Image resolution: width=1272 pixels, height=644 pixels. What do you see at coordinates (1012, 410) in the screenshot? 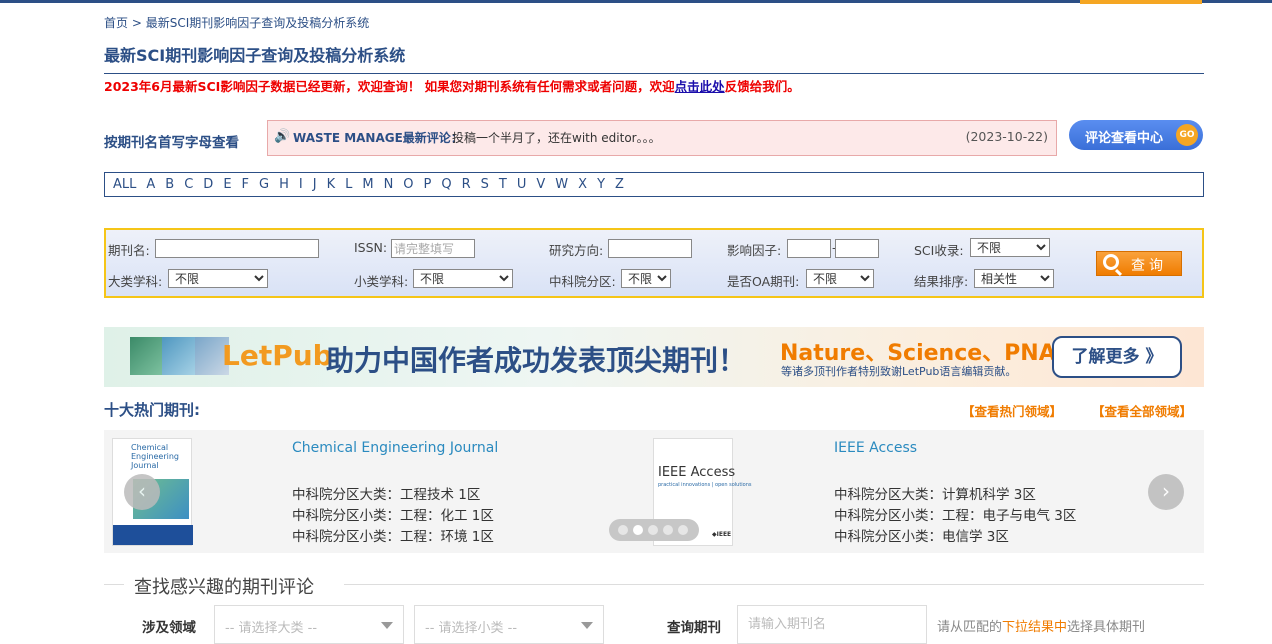
I see `view-hot-fields-link: 【查看热门领域】` at bounding box center [1012, 410].